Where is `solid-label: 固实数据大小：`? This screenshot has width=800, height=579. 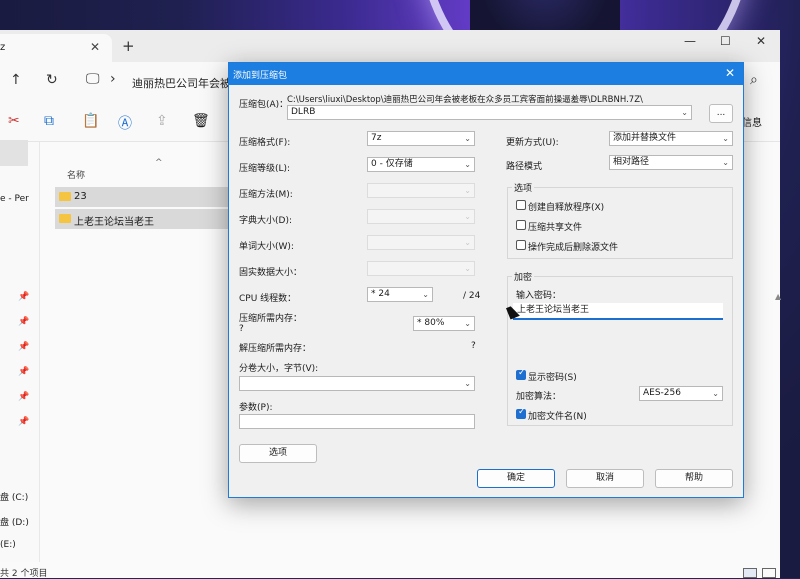
solid-label: 固实数据大小： is located at coordinates (271, 273).